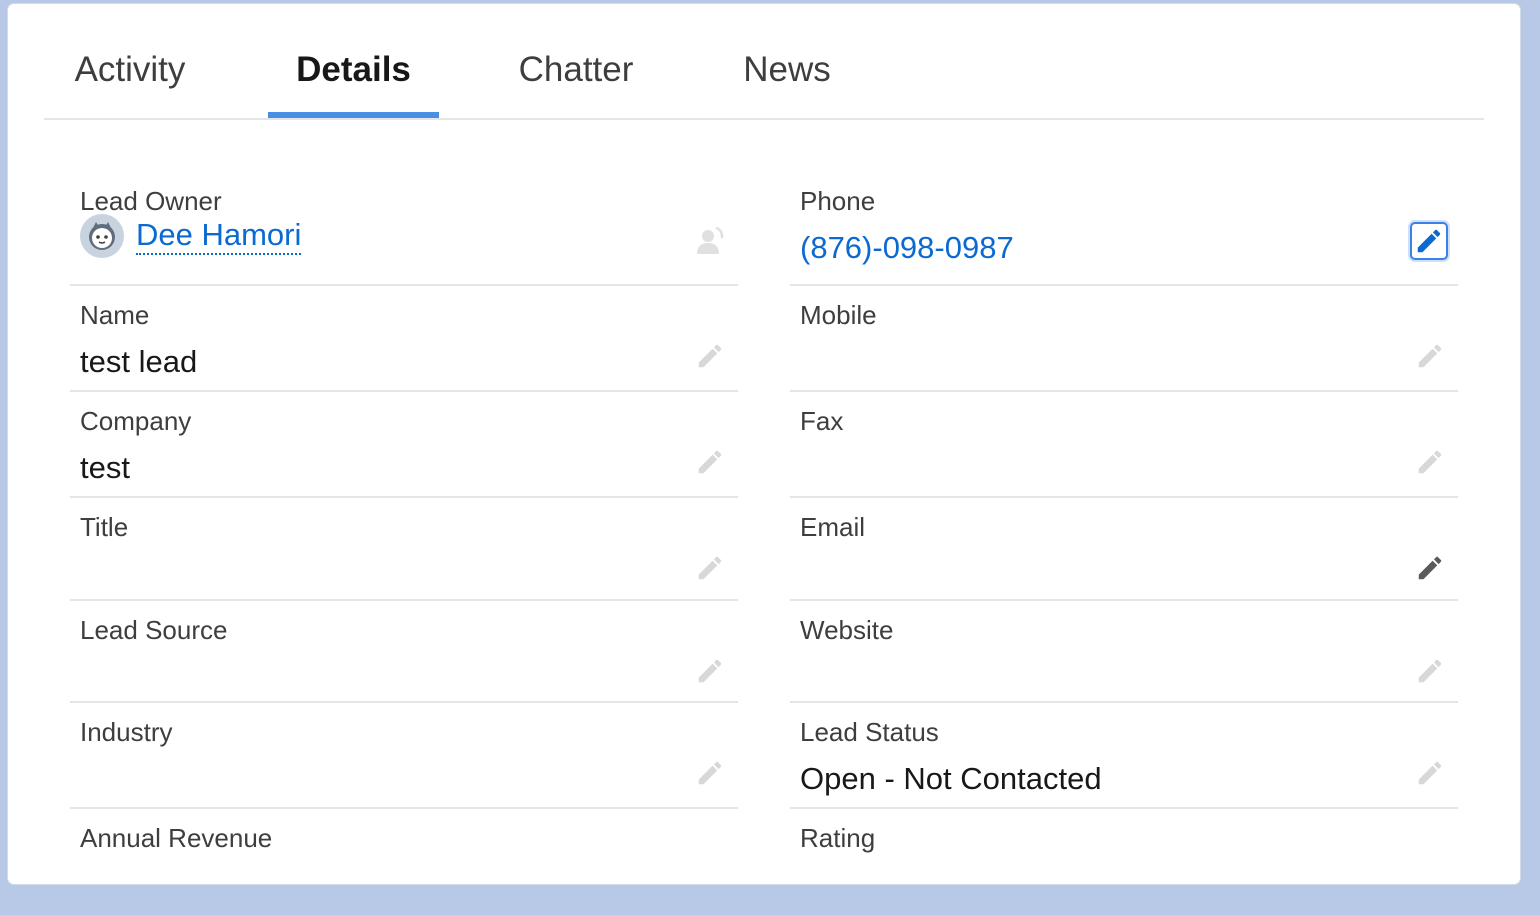 The width and height of the screenshot is (1540, 915). I want to click on field-industry: Industry, so click(404, 756).